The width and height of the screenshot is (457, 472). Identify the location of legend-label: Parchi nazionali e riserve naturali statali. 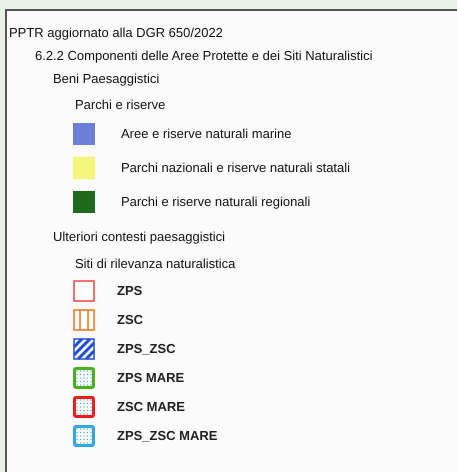
(235, 168).